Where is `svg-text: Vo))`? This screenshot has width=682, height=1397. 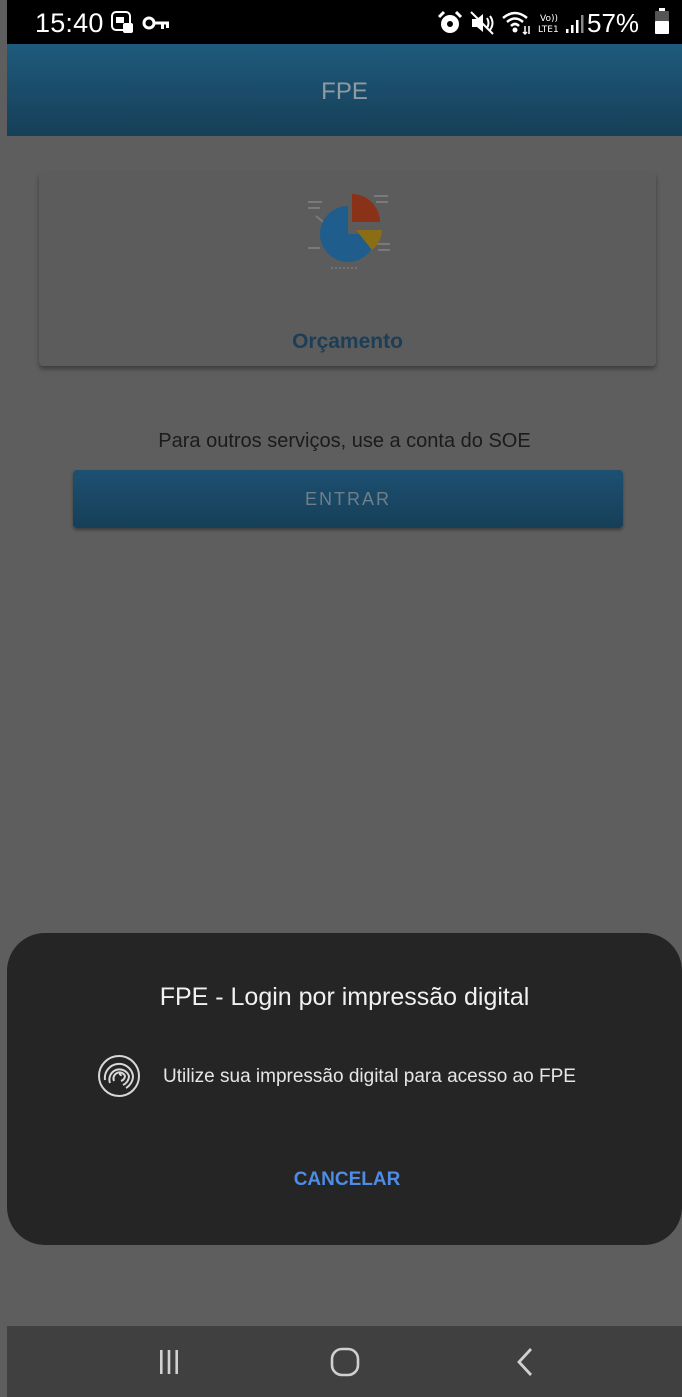
svg-text: Vo)) is located at coordinates (549, 19).